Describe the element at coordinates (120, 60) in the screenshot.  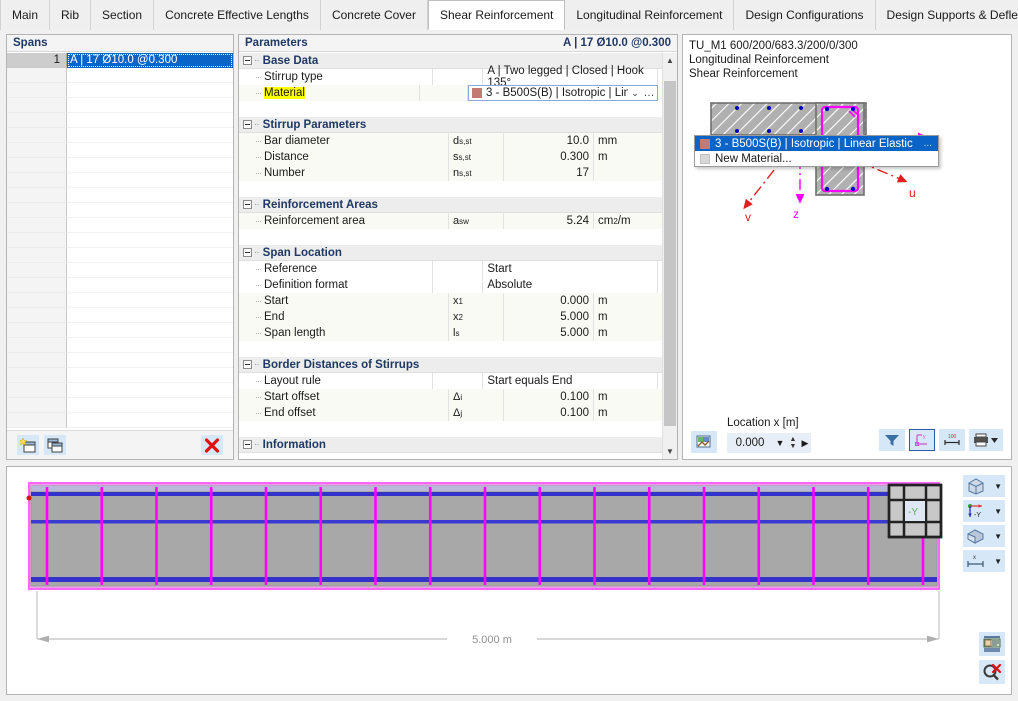
I see `spans-row: 1A | 17 Ø10.0 @0.300` at that location.